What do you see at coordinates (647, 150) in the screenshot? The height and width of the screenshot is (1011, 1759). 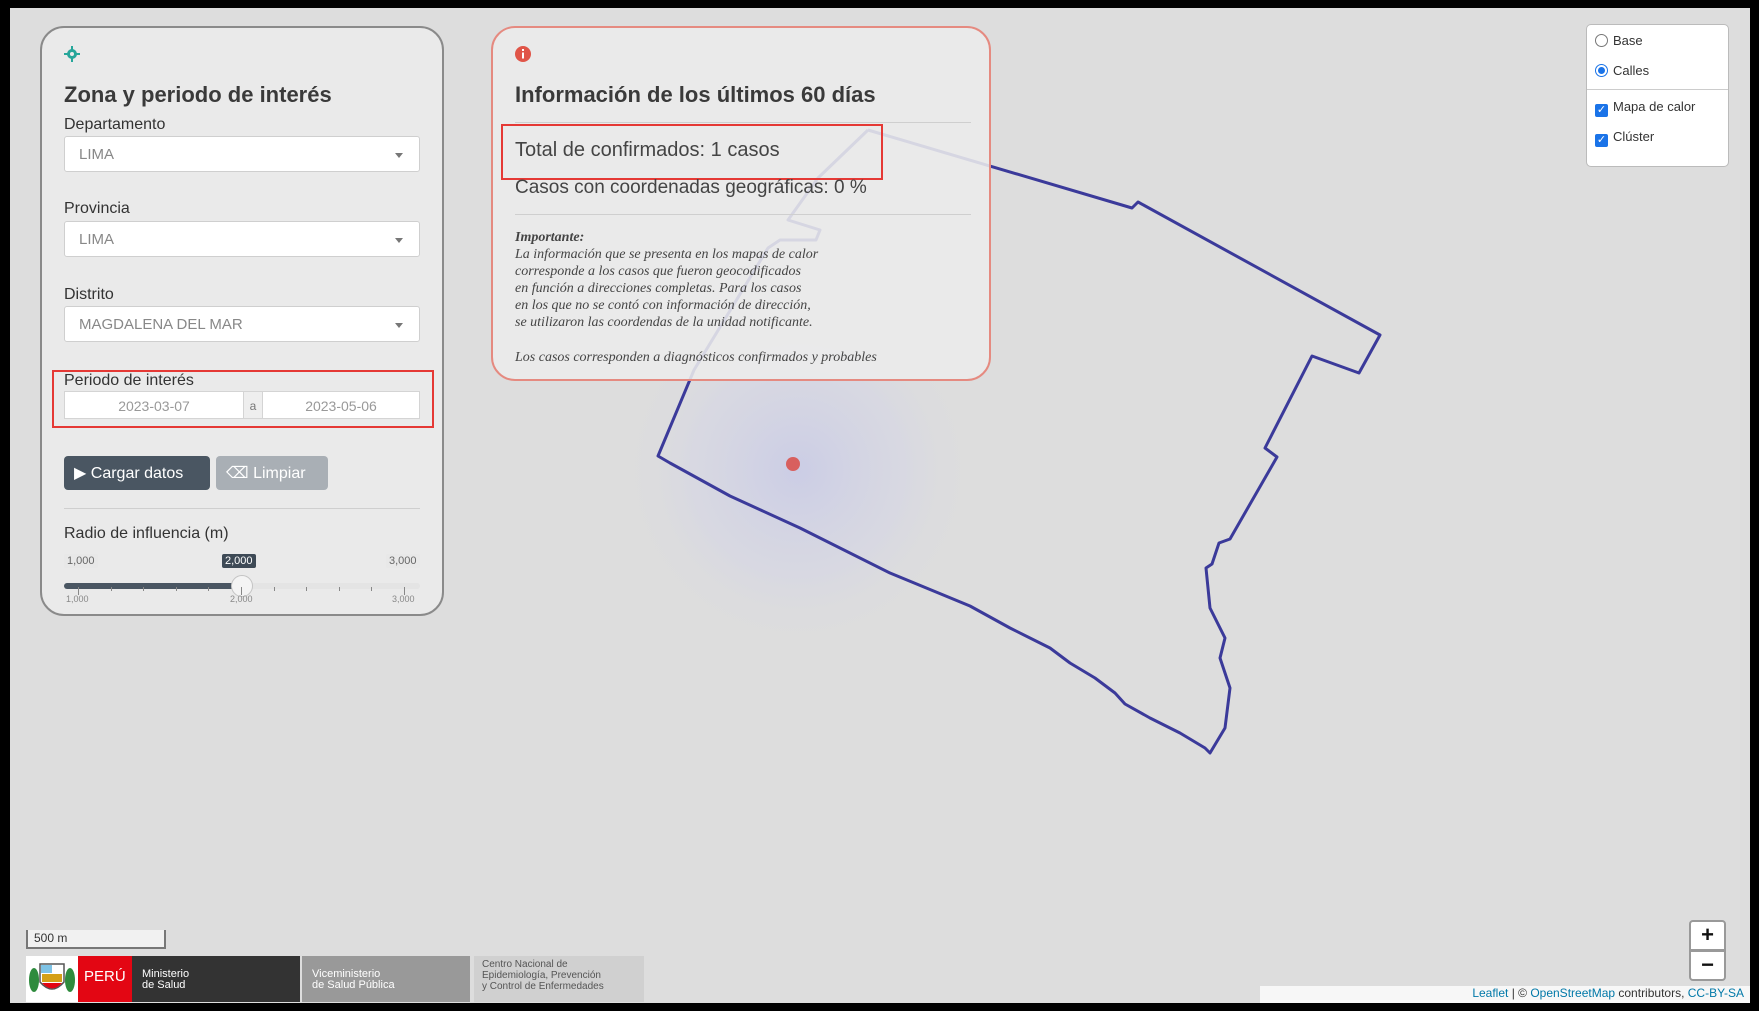 I see `total-confirmed: Total de confirmados: 1 casos` at bounding box center [647, 150].